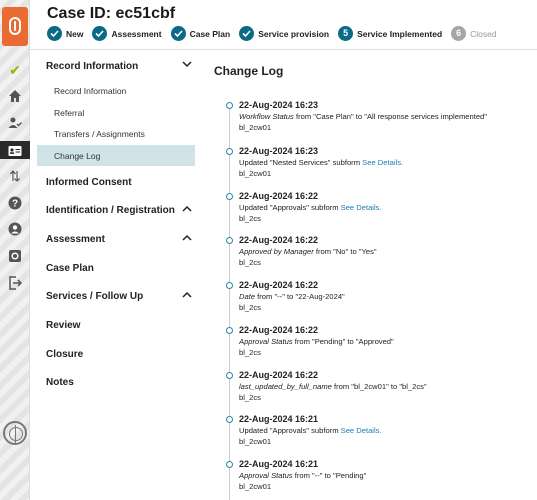  What do you see at coordinates (15, 26) in the screenshot?
I see `primero-logo` at bounding box center [15, 26].